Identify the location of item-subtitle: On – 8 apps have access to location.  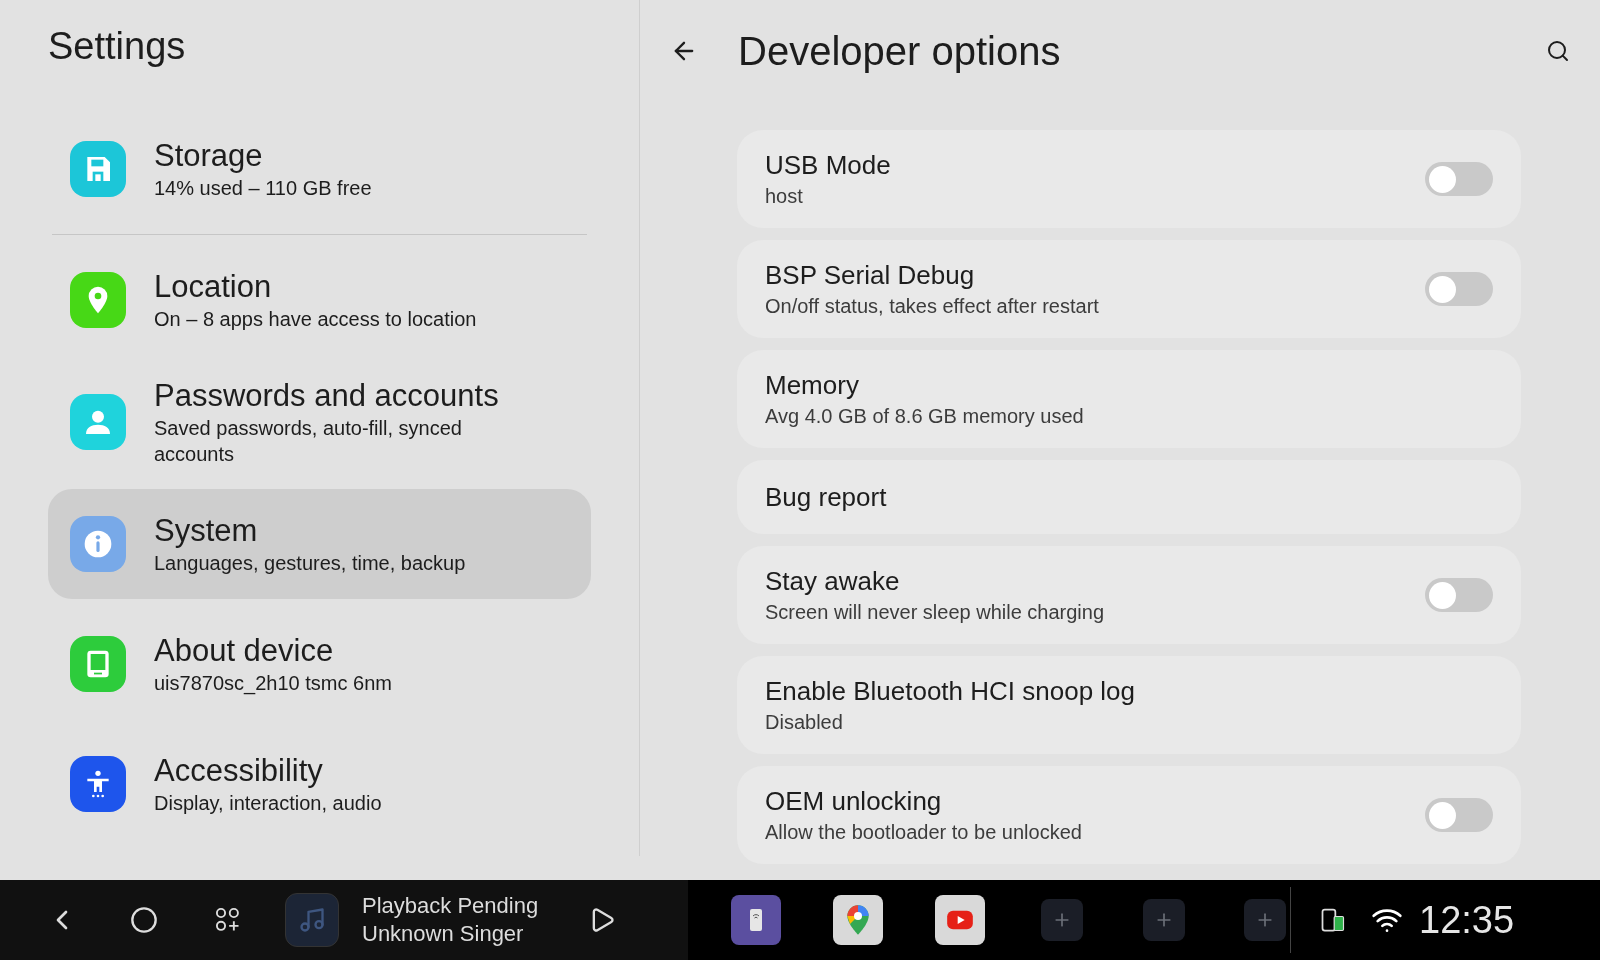
(315, 319).